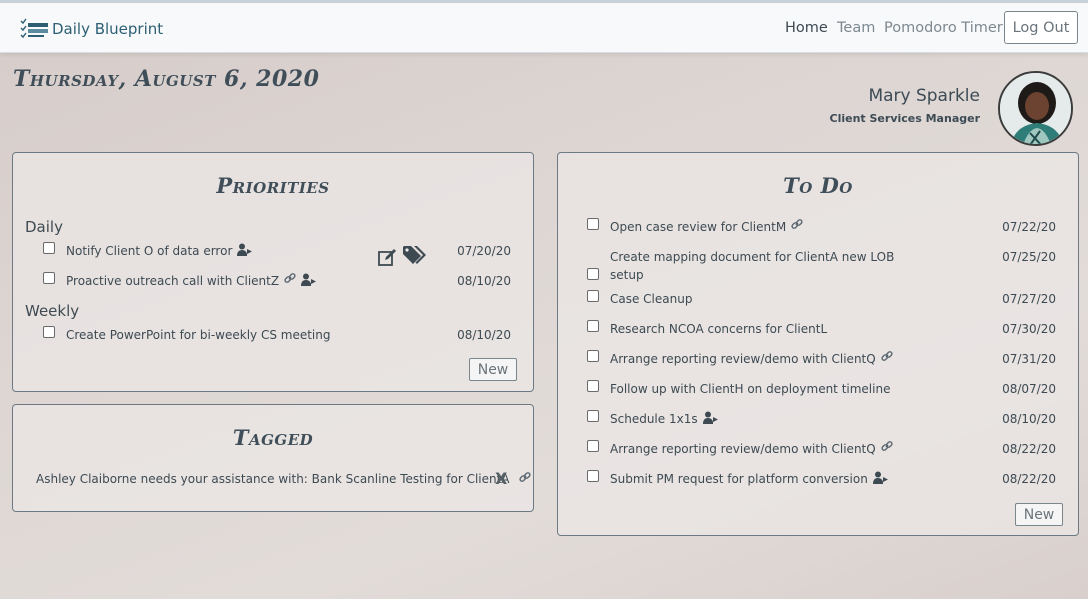  I want to click on brand: Daily Blueprint, so click(91, 29).